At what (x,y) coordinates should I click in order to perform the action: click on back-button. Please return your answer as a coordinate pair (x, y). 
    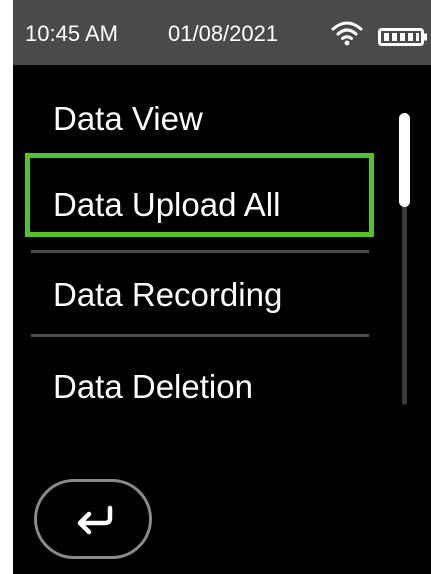
    Looking at the image, I should click on (93, 519).